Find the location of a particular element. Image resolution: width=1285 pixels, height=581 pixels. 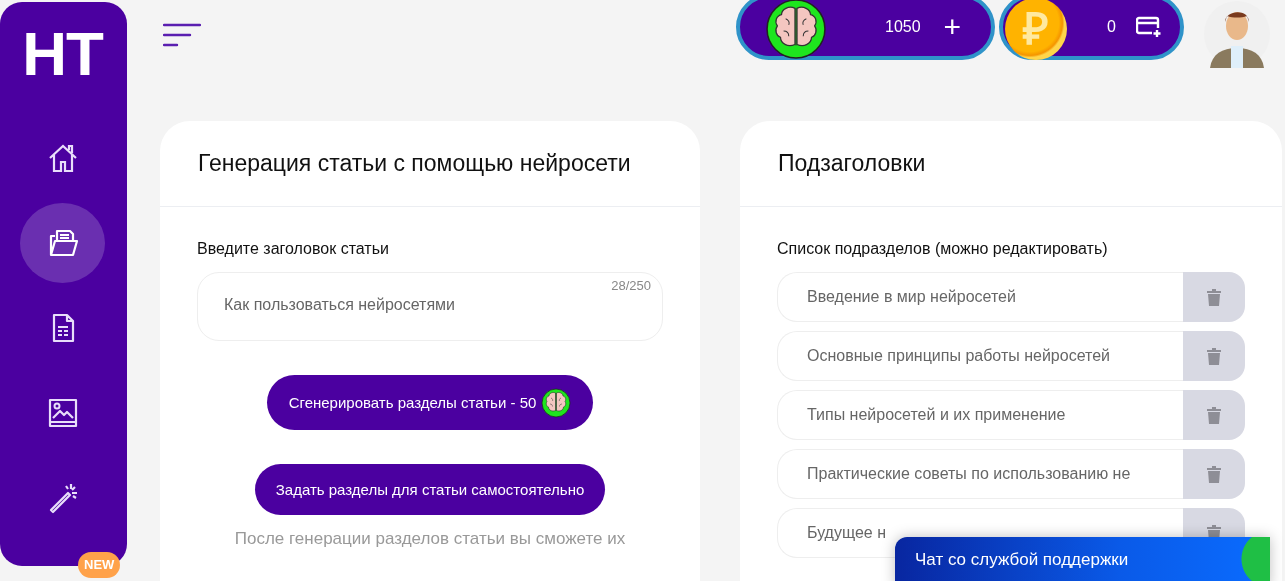

menu-icon is located at coordinates (182, 35).